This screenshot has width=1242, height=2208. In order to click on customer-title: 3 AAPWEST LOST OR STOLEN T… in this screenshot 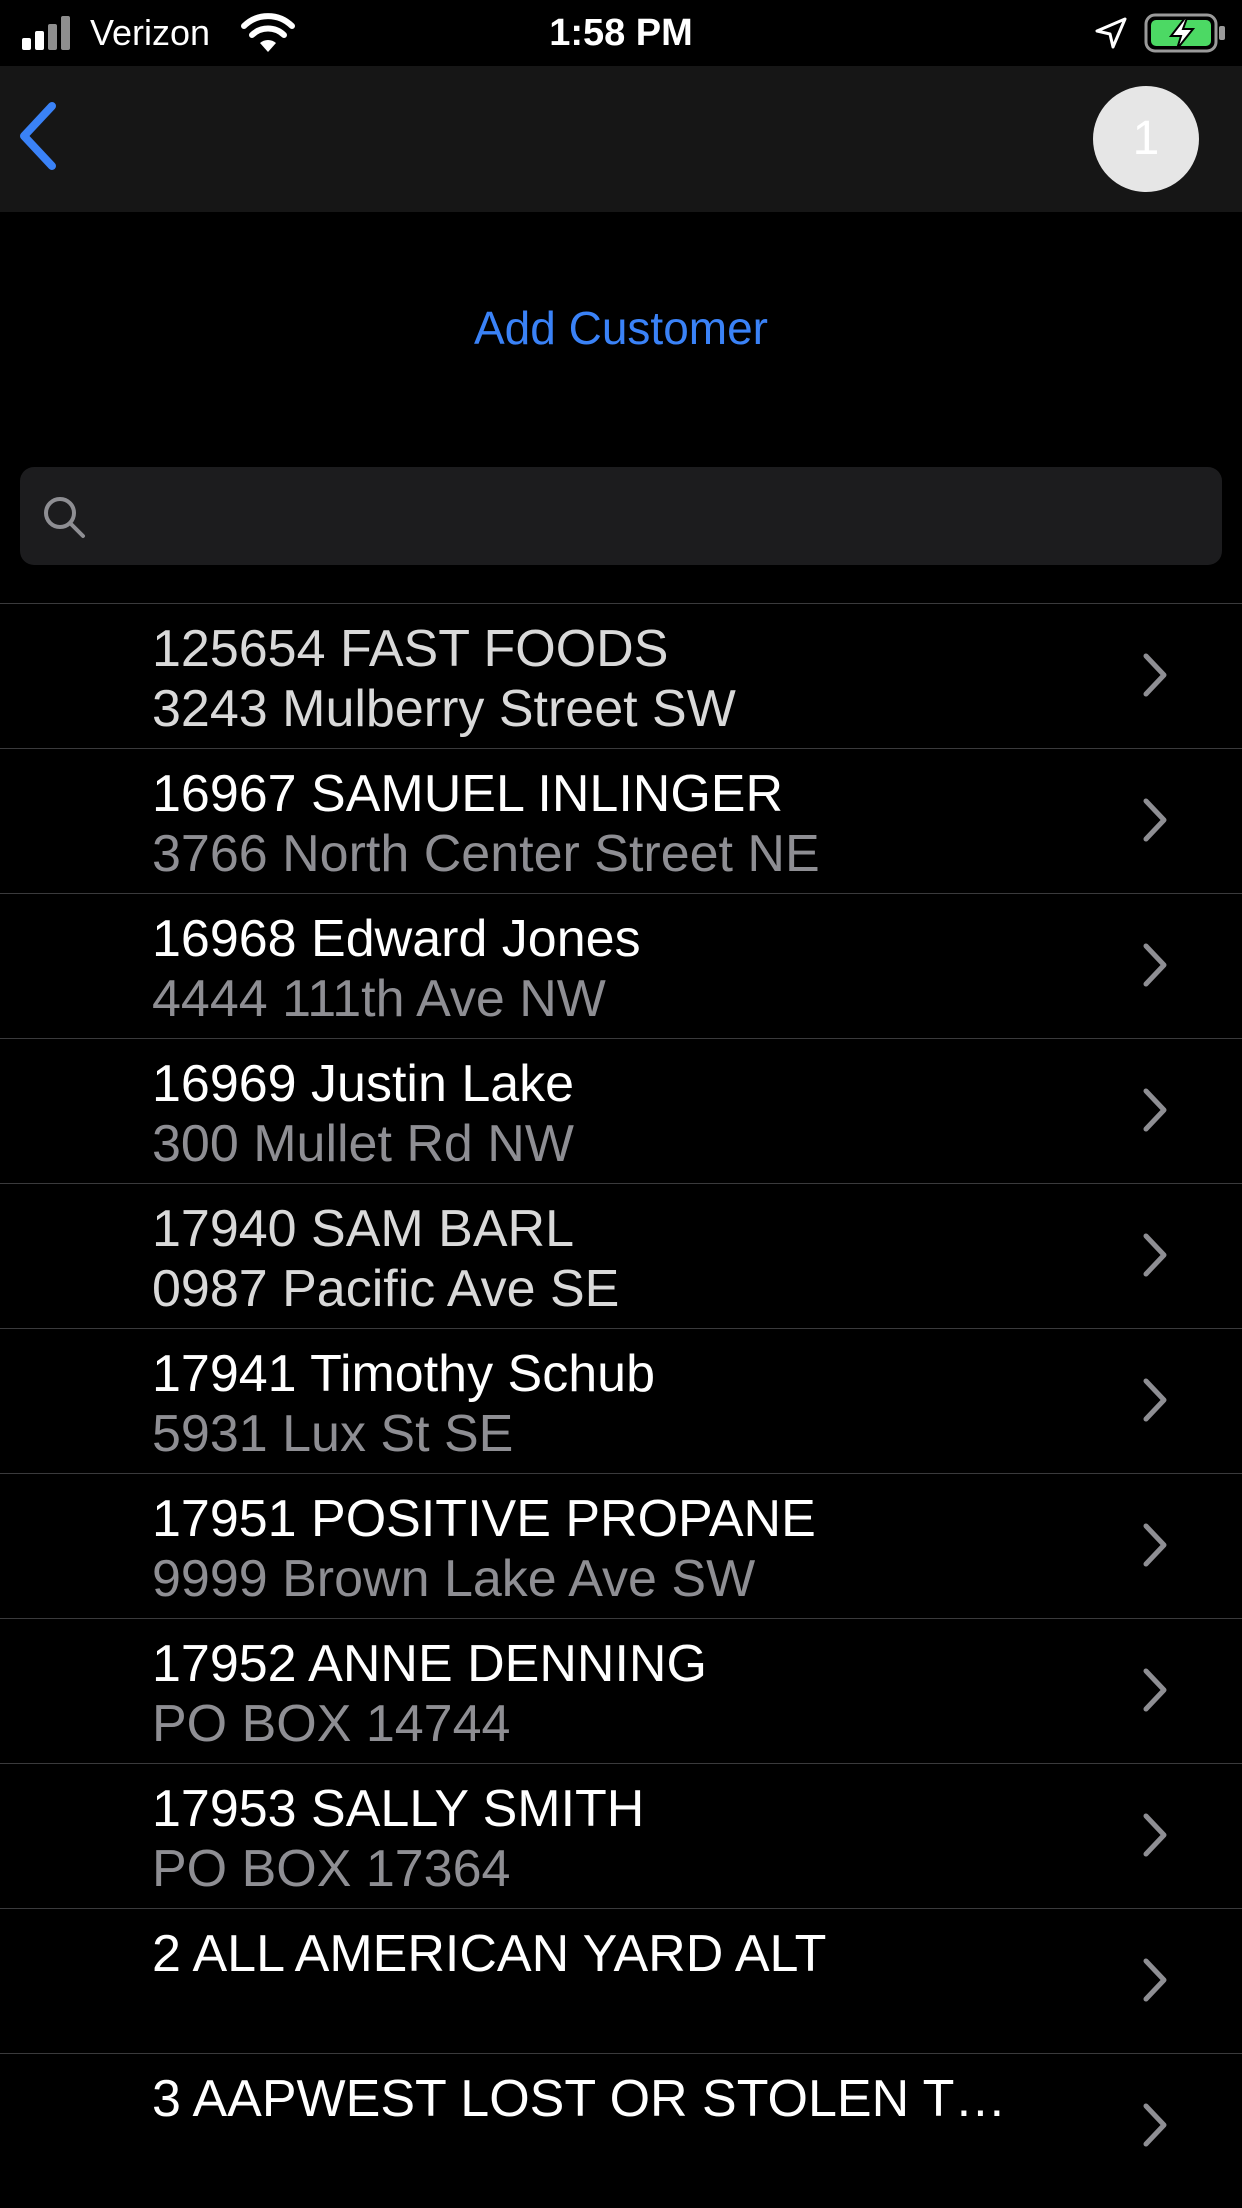, I will do `click(579, 2099)`.